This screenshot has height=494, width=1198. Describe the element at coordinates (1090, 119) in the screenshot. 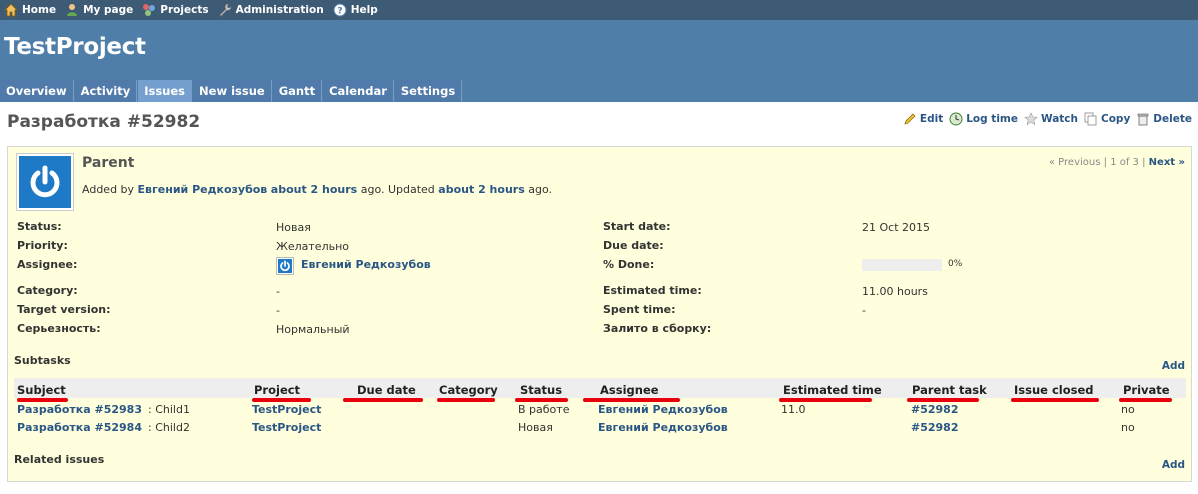

I see `copy-icon` at that location.